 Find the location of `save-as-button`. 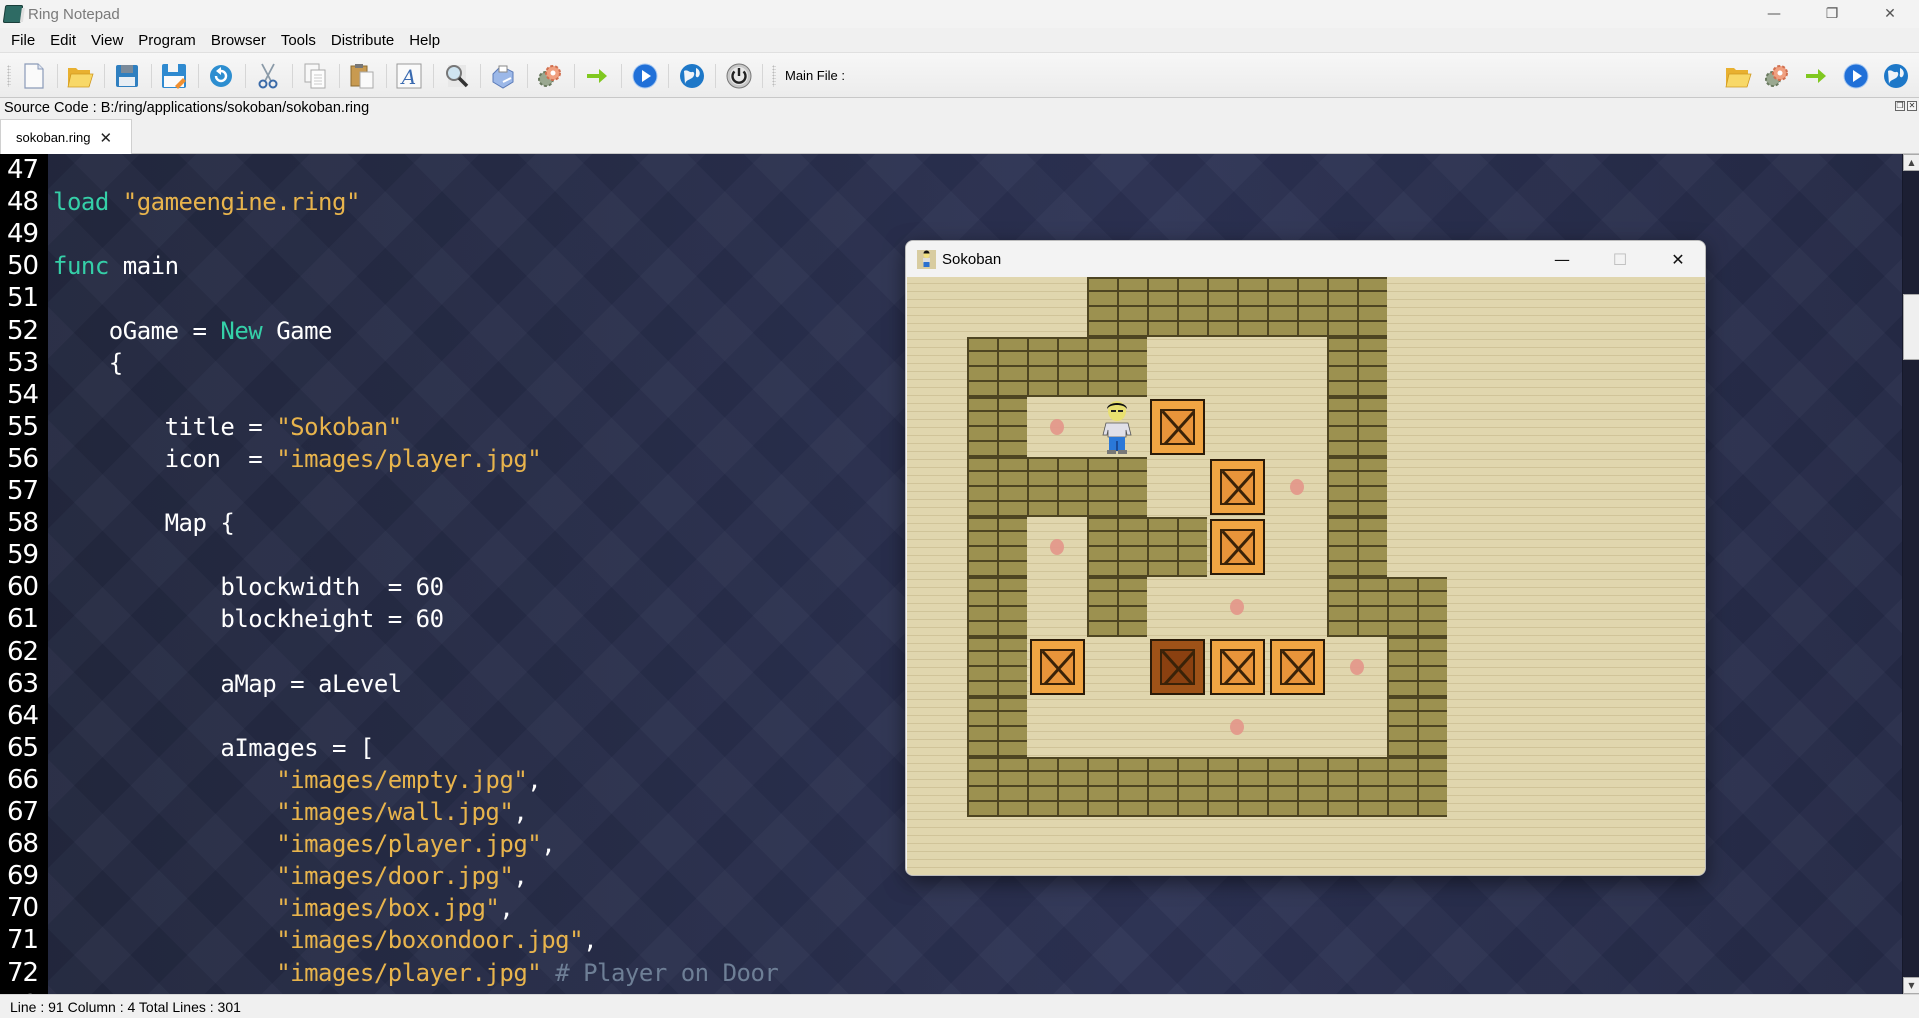

save-as-button is located at coordinates (174, 76).